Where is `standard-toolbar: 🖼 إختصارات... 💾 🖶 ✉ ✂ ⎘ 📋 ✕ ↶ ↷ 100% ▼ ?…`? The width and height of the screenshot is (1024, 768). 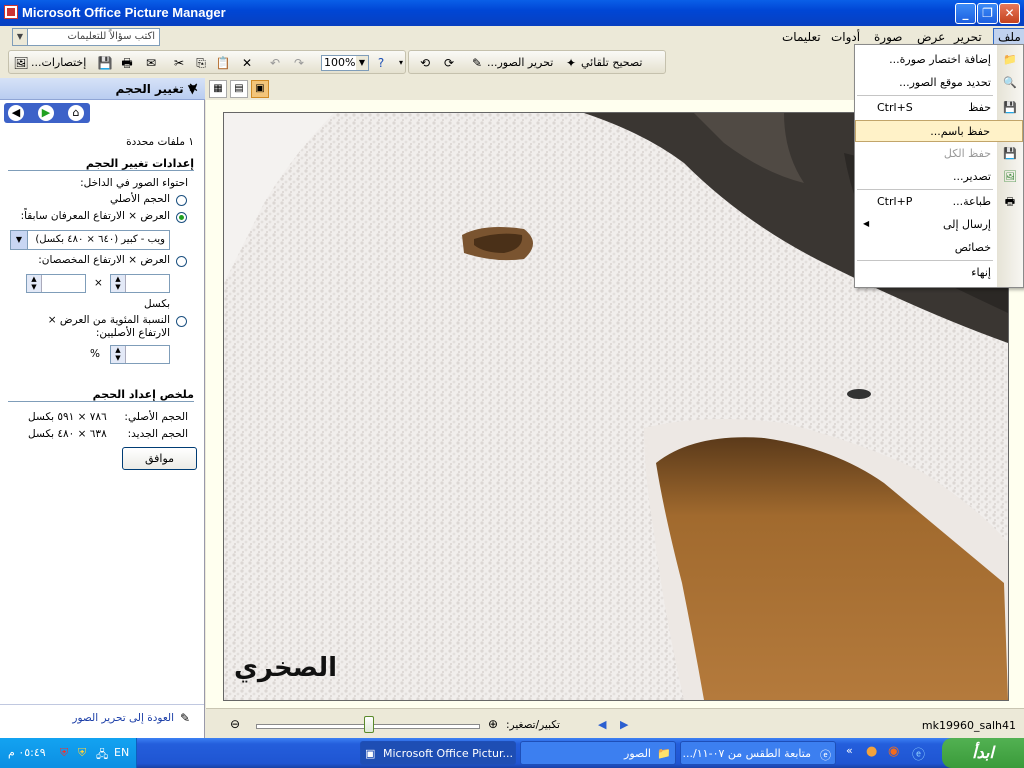
standard-toolbar: 🖼 إختصارات... 💾 🖶 ✉ ✂ ⎘ 📋 ✕ ↶ ↷ 100% ▼ ?… is located at coordinates (207, 62).